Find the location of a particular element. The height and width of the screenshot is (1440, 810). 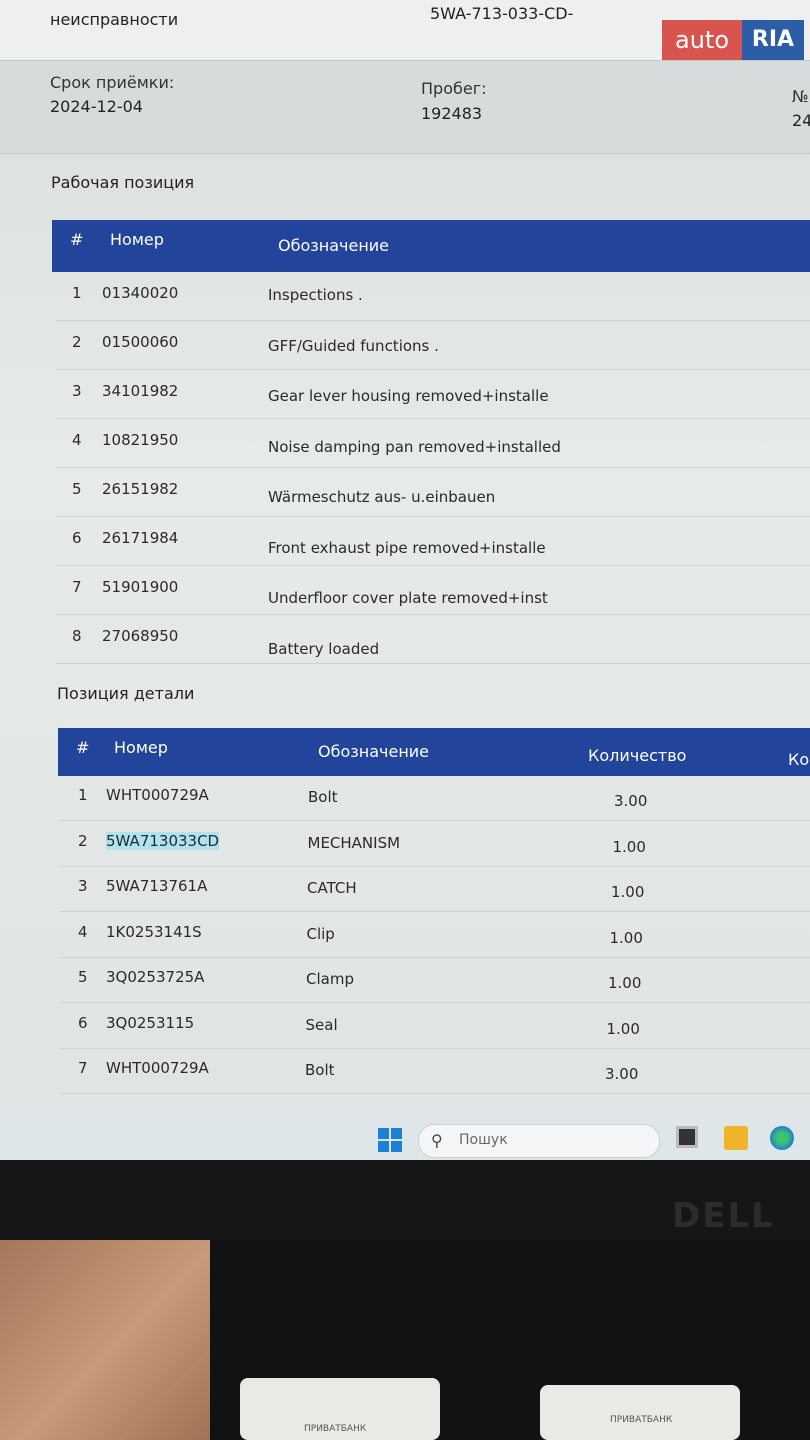

parts-table-row: 1 WHT000729A Bolt 3.00 is located at coordinates (435, 798).